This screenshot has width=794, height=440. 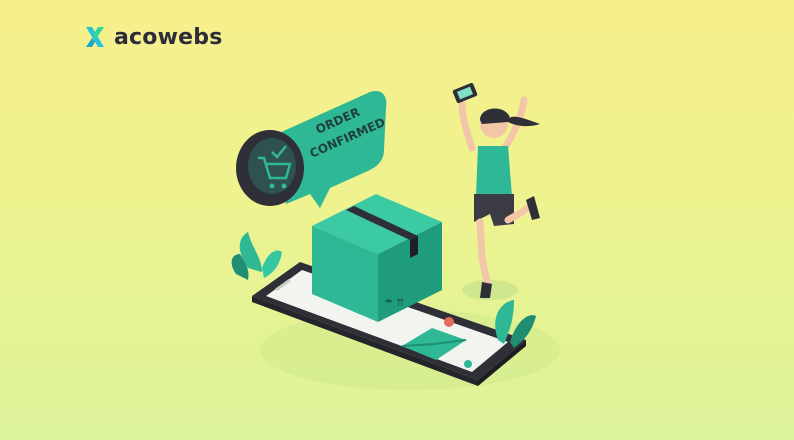 What do you see at coordinates (311, 149) in the screenshot?
I see `order-confirmed-bubble: ORDER CONFIRMED` at bounding box center [311, 149].